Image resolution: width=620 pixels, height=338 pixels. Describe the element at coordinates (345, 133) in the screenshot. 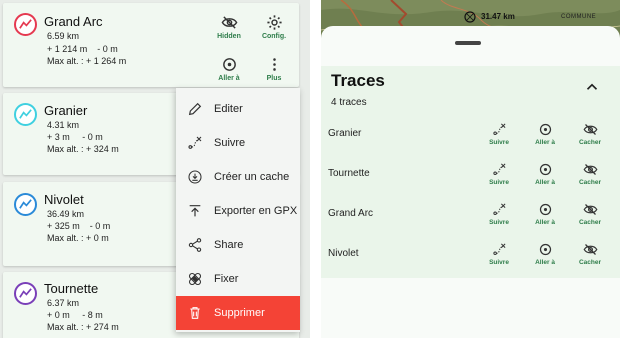

I see `trace-row-name: Granier` at that location.